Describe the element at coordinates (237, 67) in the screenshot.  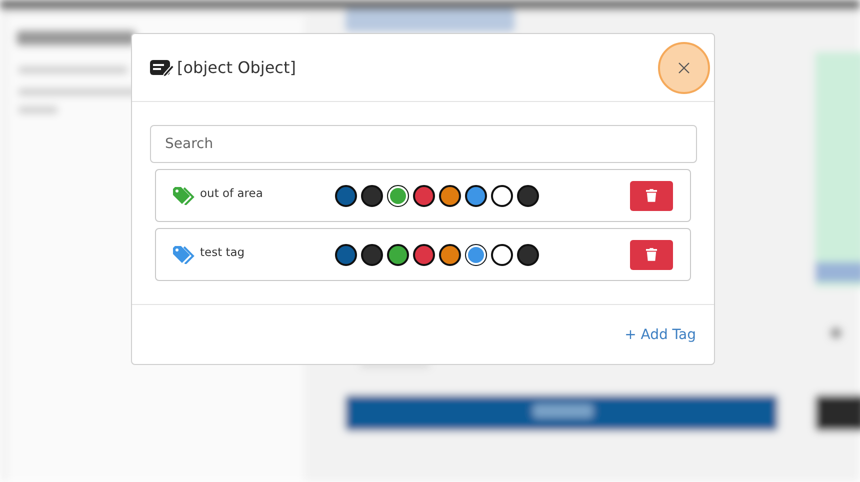
I see `dialog-title: [object Object]` at that location.